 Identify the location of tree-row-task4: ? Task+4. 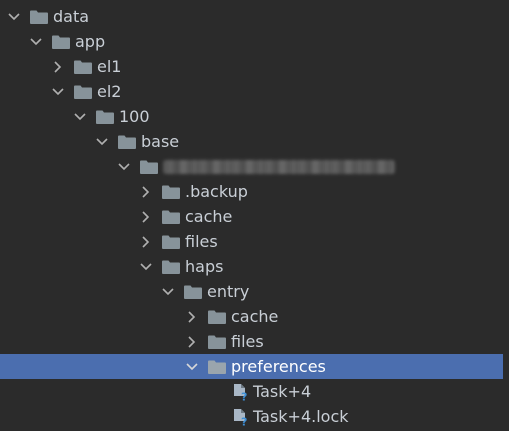
(254, 391).